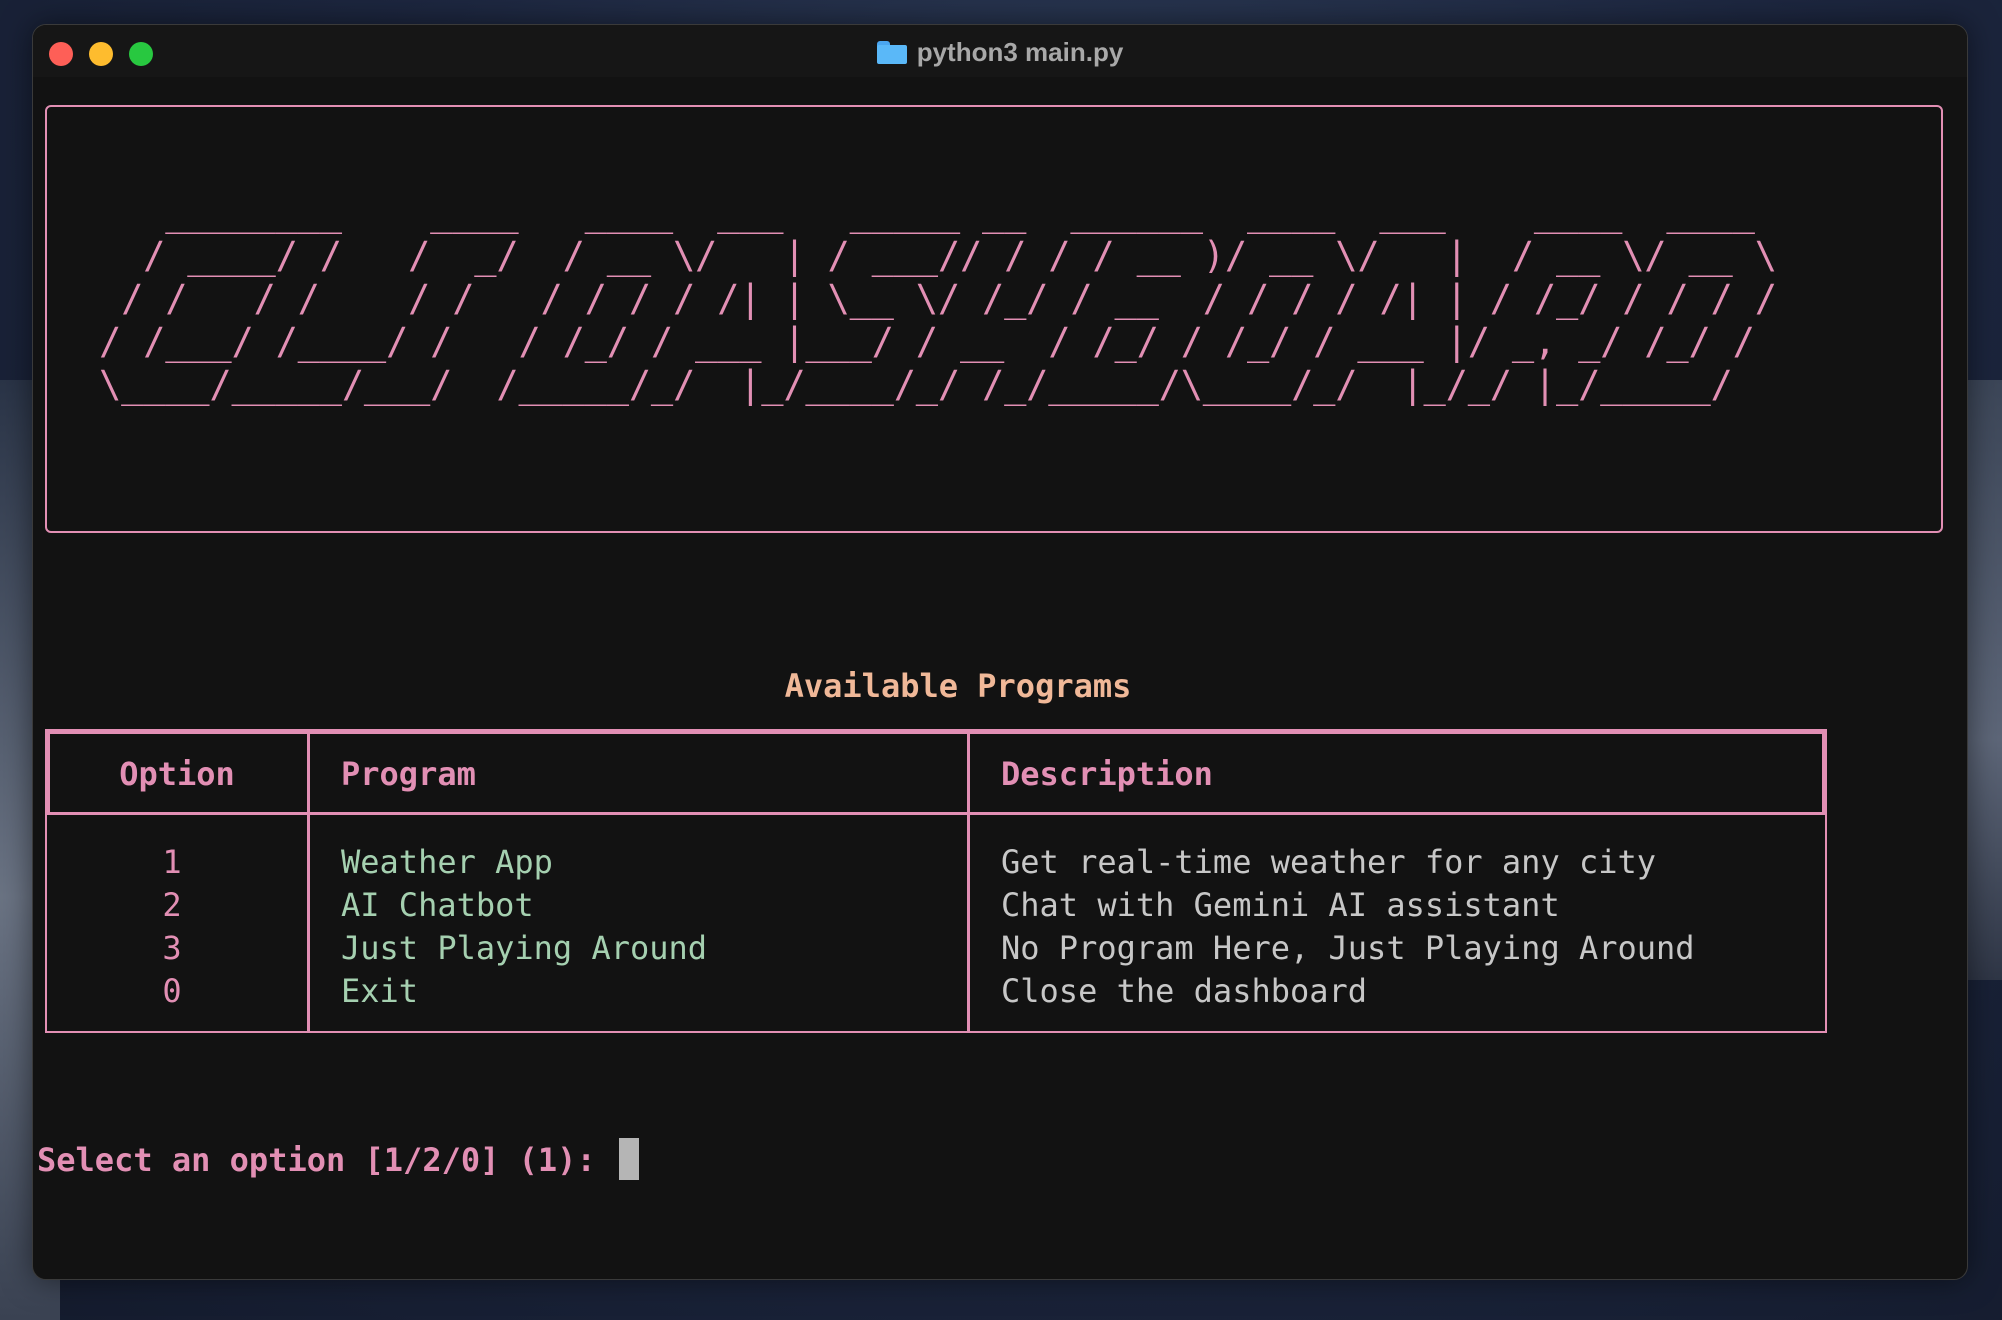 The image size is (2002, 1320). I want to click on row-program: Weather App, so click(447, 862).